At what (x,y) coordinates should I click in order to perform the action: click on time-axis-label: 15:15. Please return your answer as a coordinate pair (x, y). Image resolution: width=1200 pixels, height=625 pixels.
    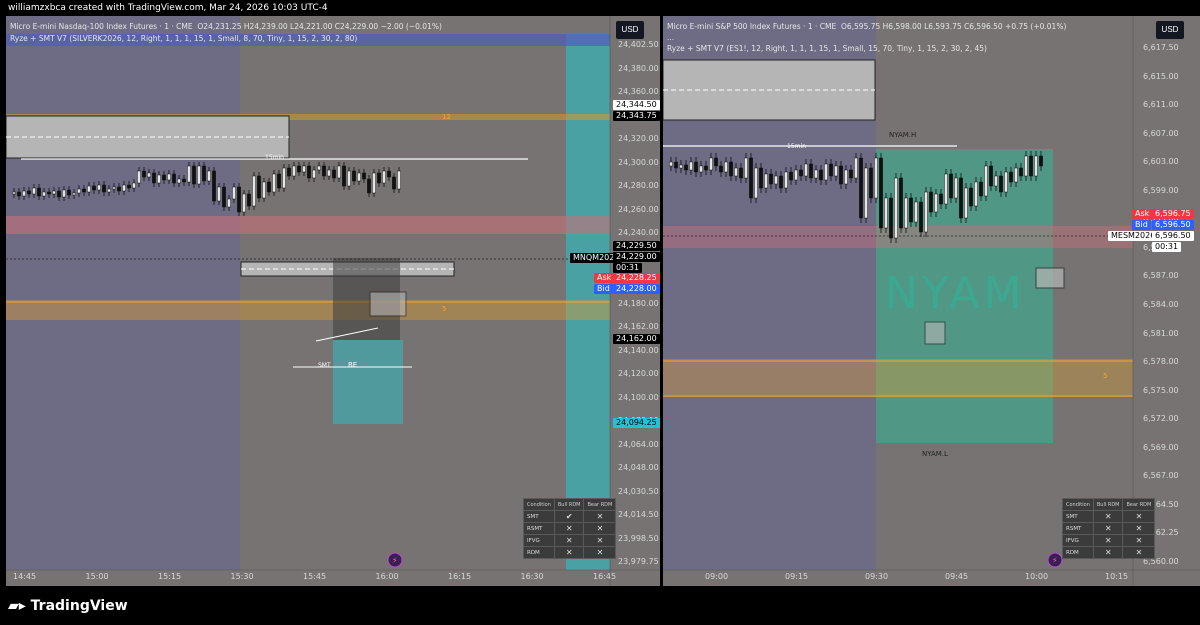
    Looking at the image, I should click on (170, 576).